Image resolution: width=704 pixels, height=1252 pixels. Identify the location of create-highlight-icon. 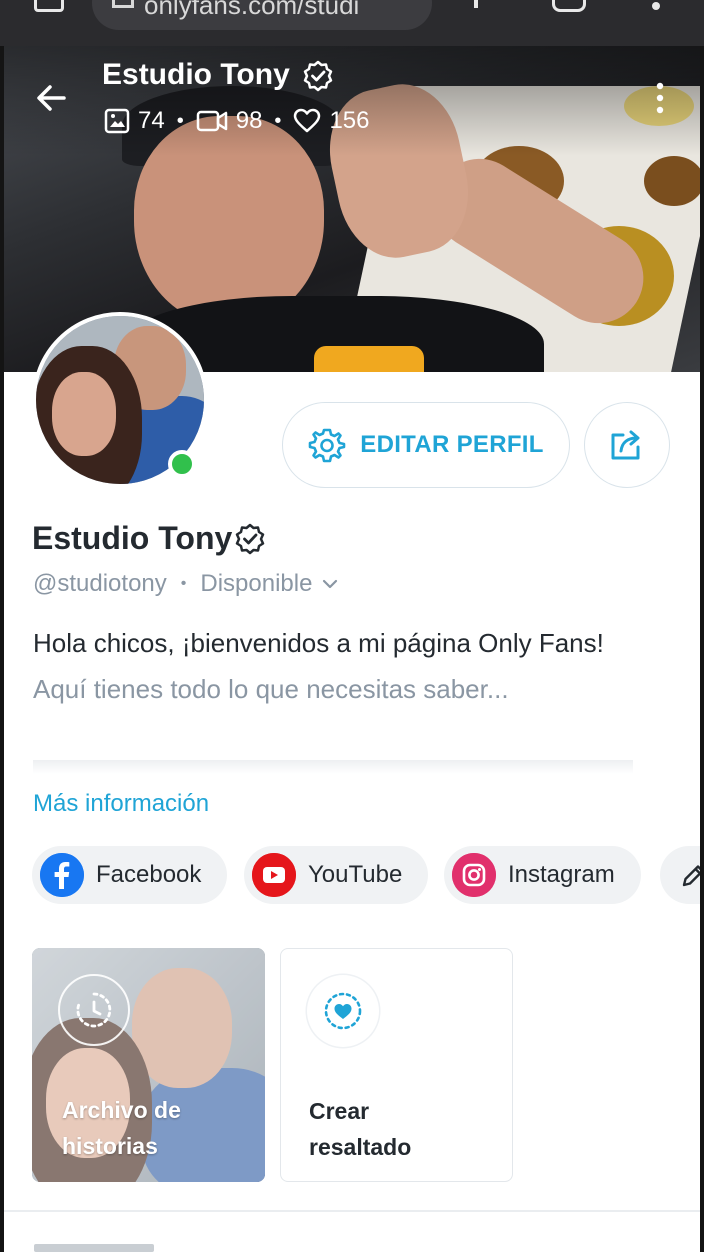
(343, 1011).